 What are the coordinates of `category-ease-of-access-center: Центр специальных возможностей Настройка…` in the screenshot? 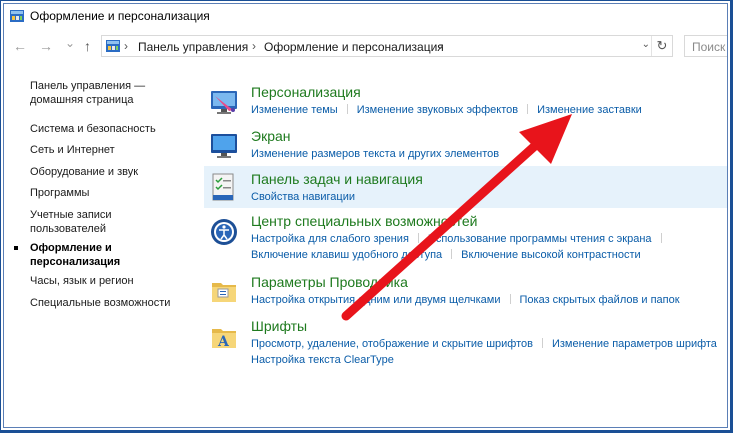 It's located at (465, 239).